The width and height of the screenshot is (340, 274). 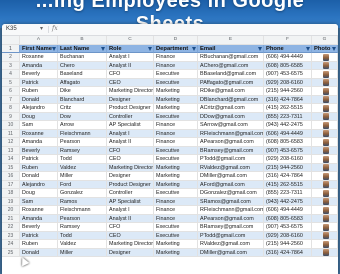 What do you see at coordinates (82, 201) in the screenshot?
I see `table-cell: Ramos` at bounding box center [82, 201].